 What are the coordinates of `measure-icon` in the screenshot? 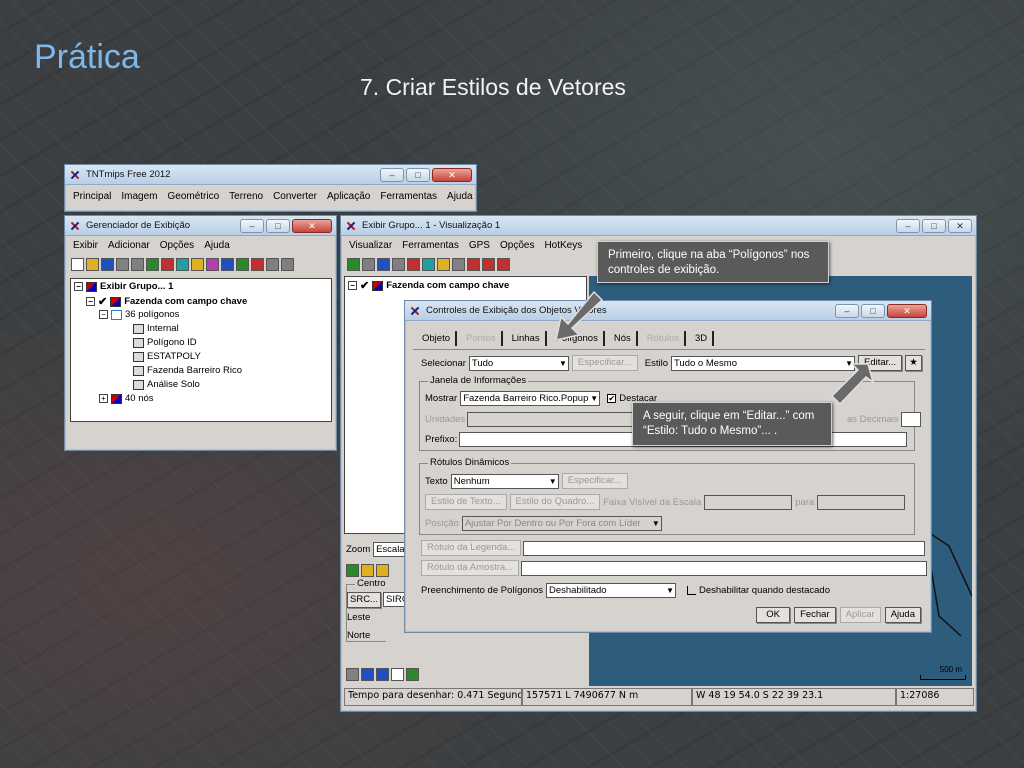 It's located at (428, 264).